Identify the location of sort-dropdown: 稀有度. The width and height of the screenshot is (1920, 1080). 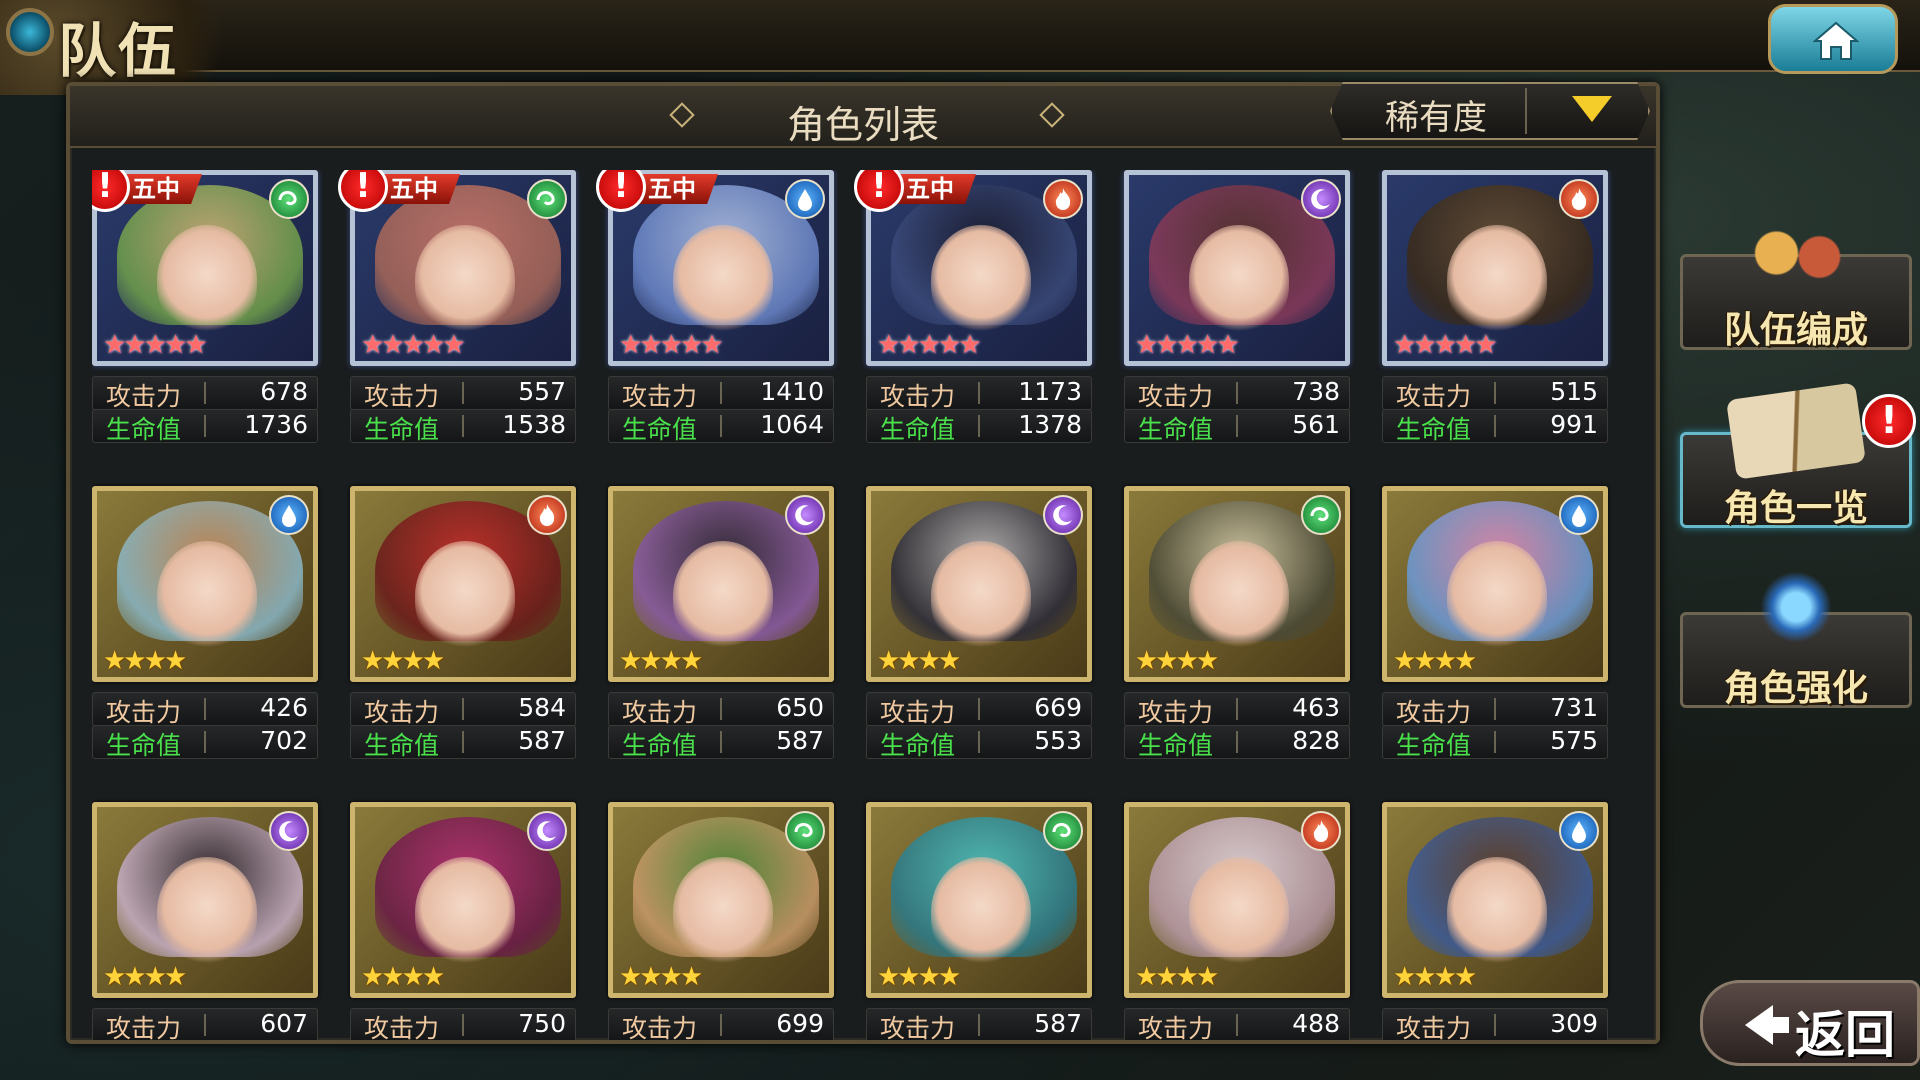
(1490, 111).